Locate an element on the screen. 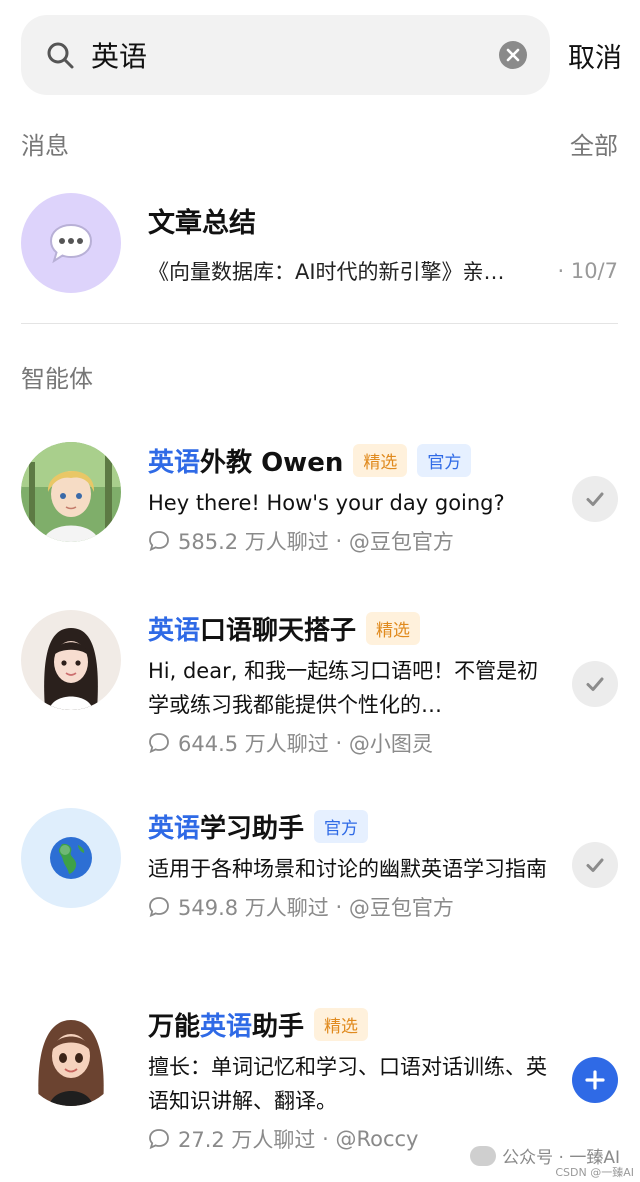 Image resolution: width=640 pixels, height=1182 pixels. search-box is located at coordinates (285, 55).